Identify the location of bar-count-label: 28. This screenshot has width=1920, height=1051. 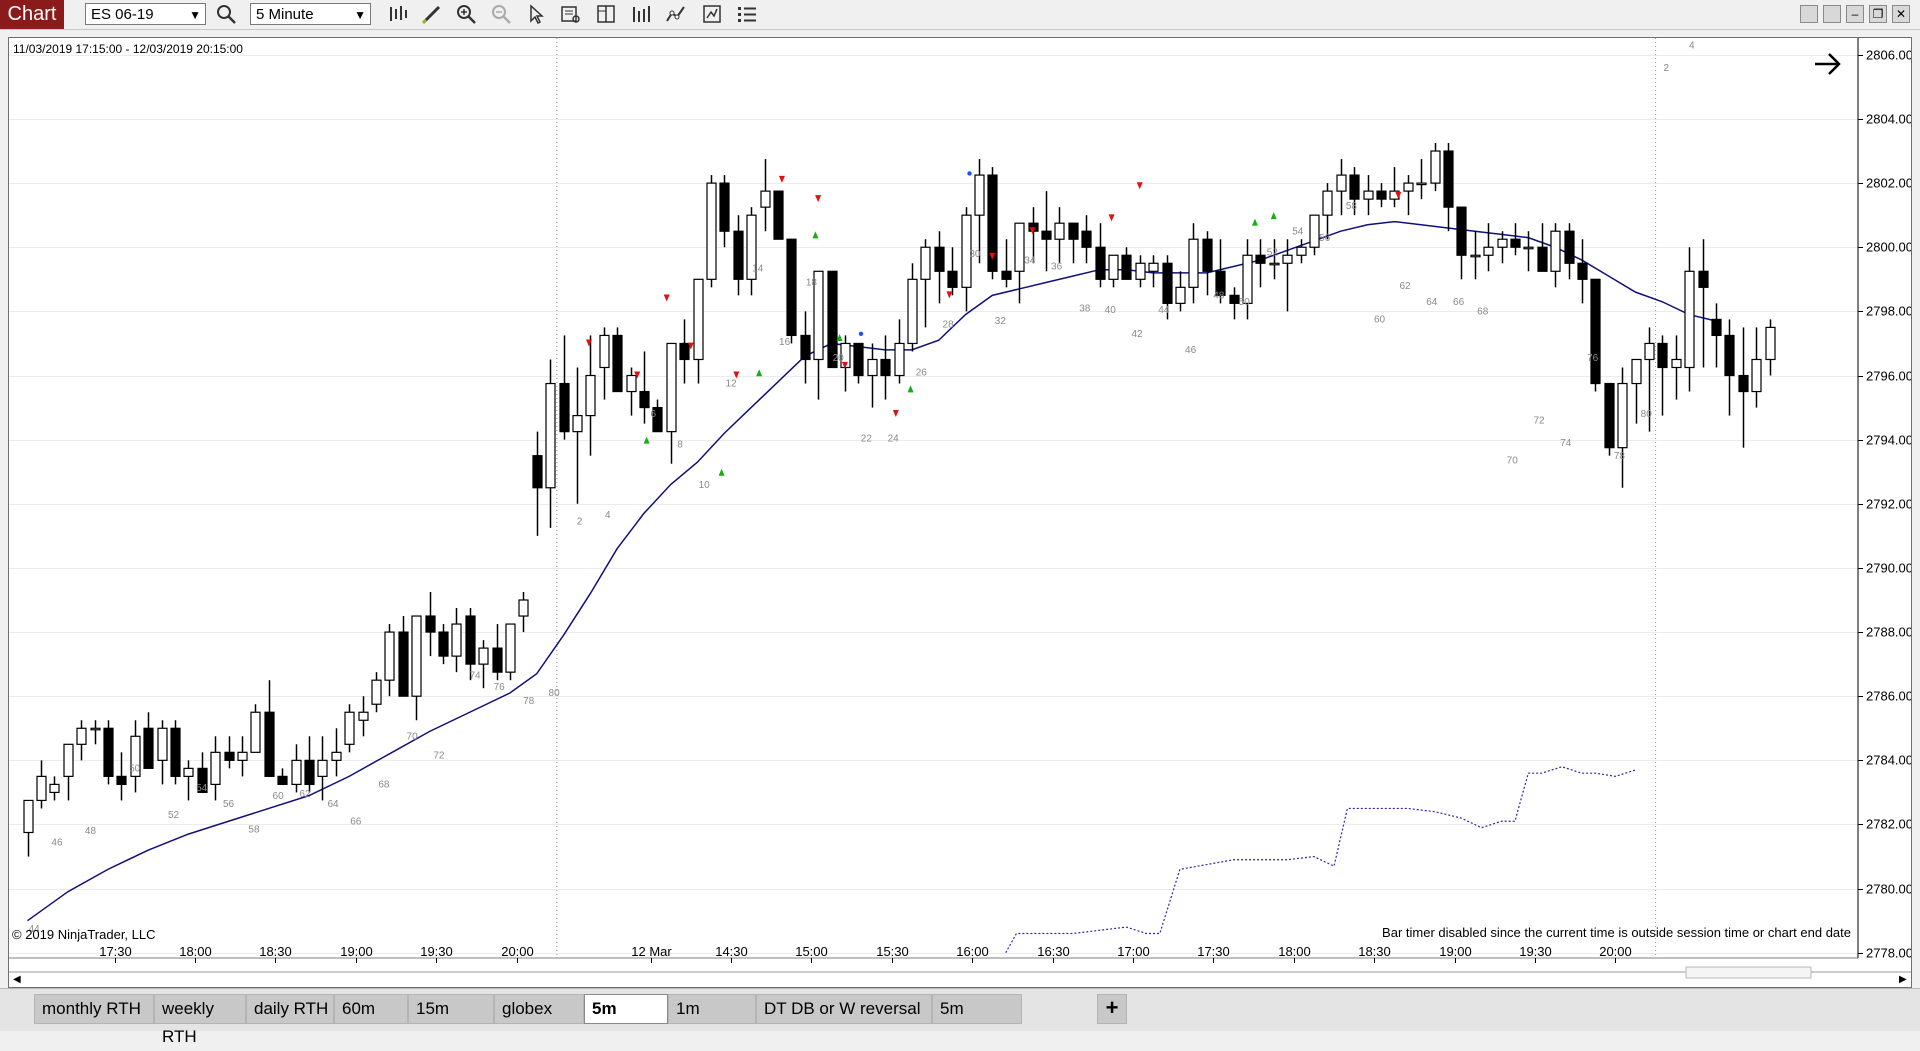
(949, 324).